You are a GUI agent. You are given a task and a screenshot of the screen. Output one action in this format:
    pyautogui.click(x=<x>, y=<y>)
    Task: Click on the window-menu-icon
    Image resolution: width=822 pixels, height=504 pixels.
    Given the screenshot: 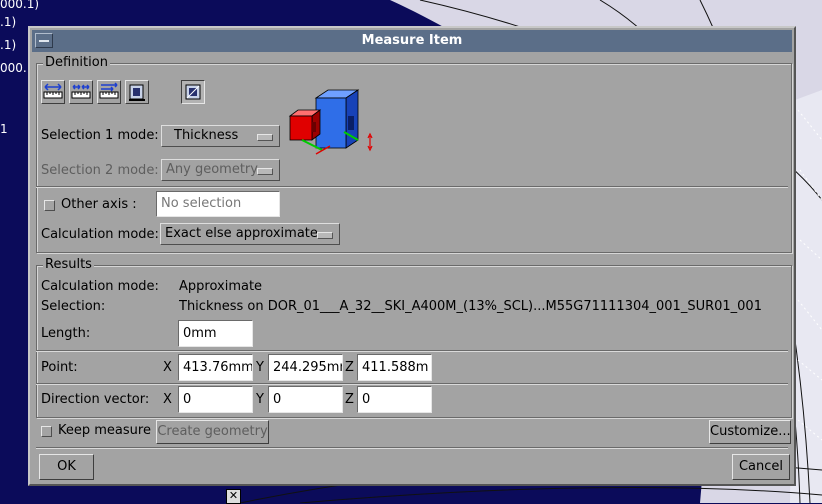 What is the action you would take?
    pyautogui.click(x=44, y=40)
    